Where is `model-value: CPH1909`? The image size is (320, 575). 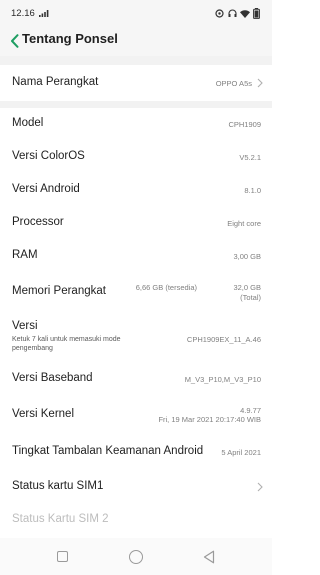
model-value: CPH1909 is located at coordinates (244, 124).